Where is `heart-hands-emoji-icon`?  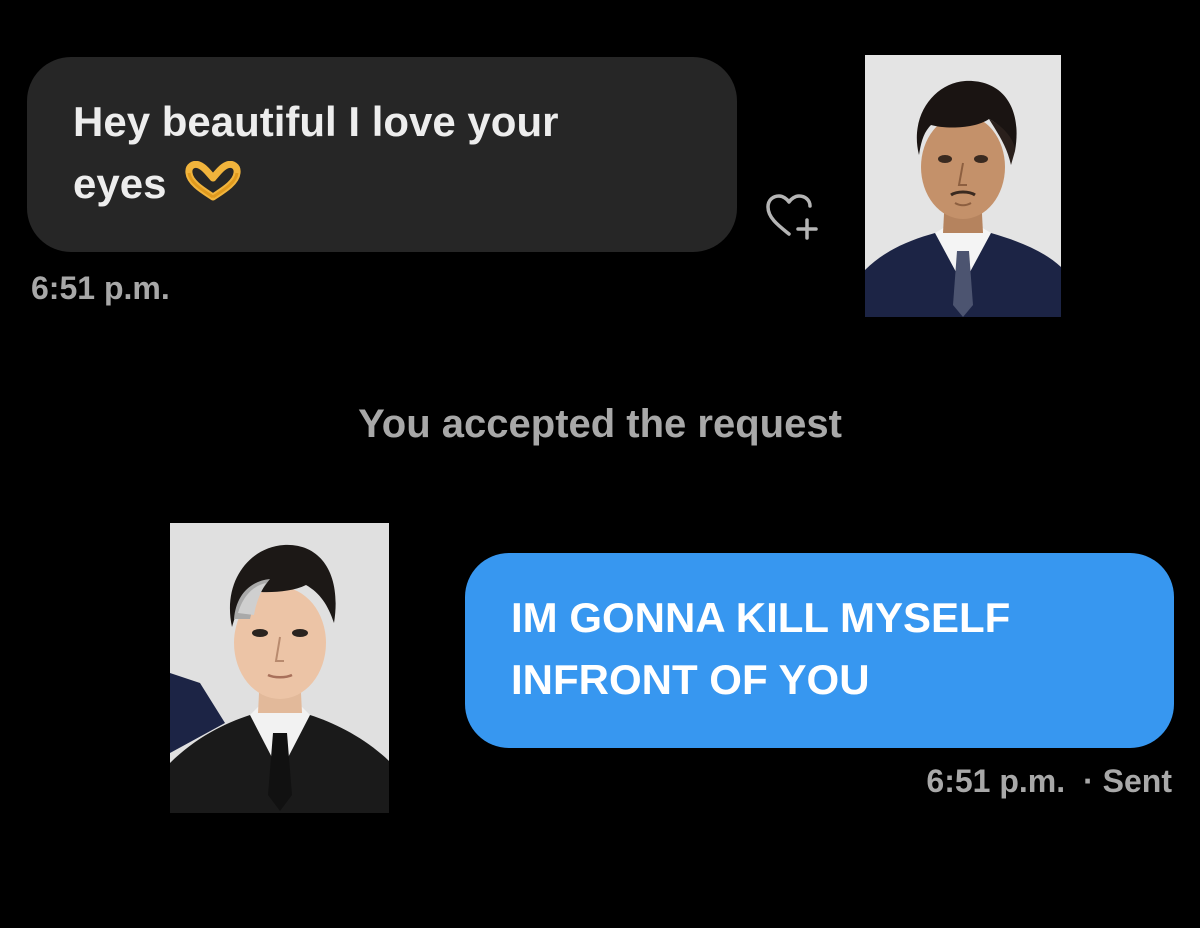
heart-hands-emoji-icon is located at coordinates (213, 187).